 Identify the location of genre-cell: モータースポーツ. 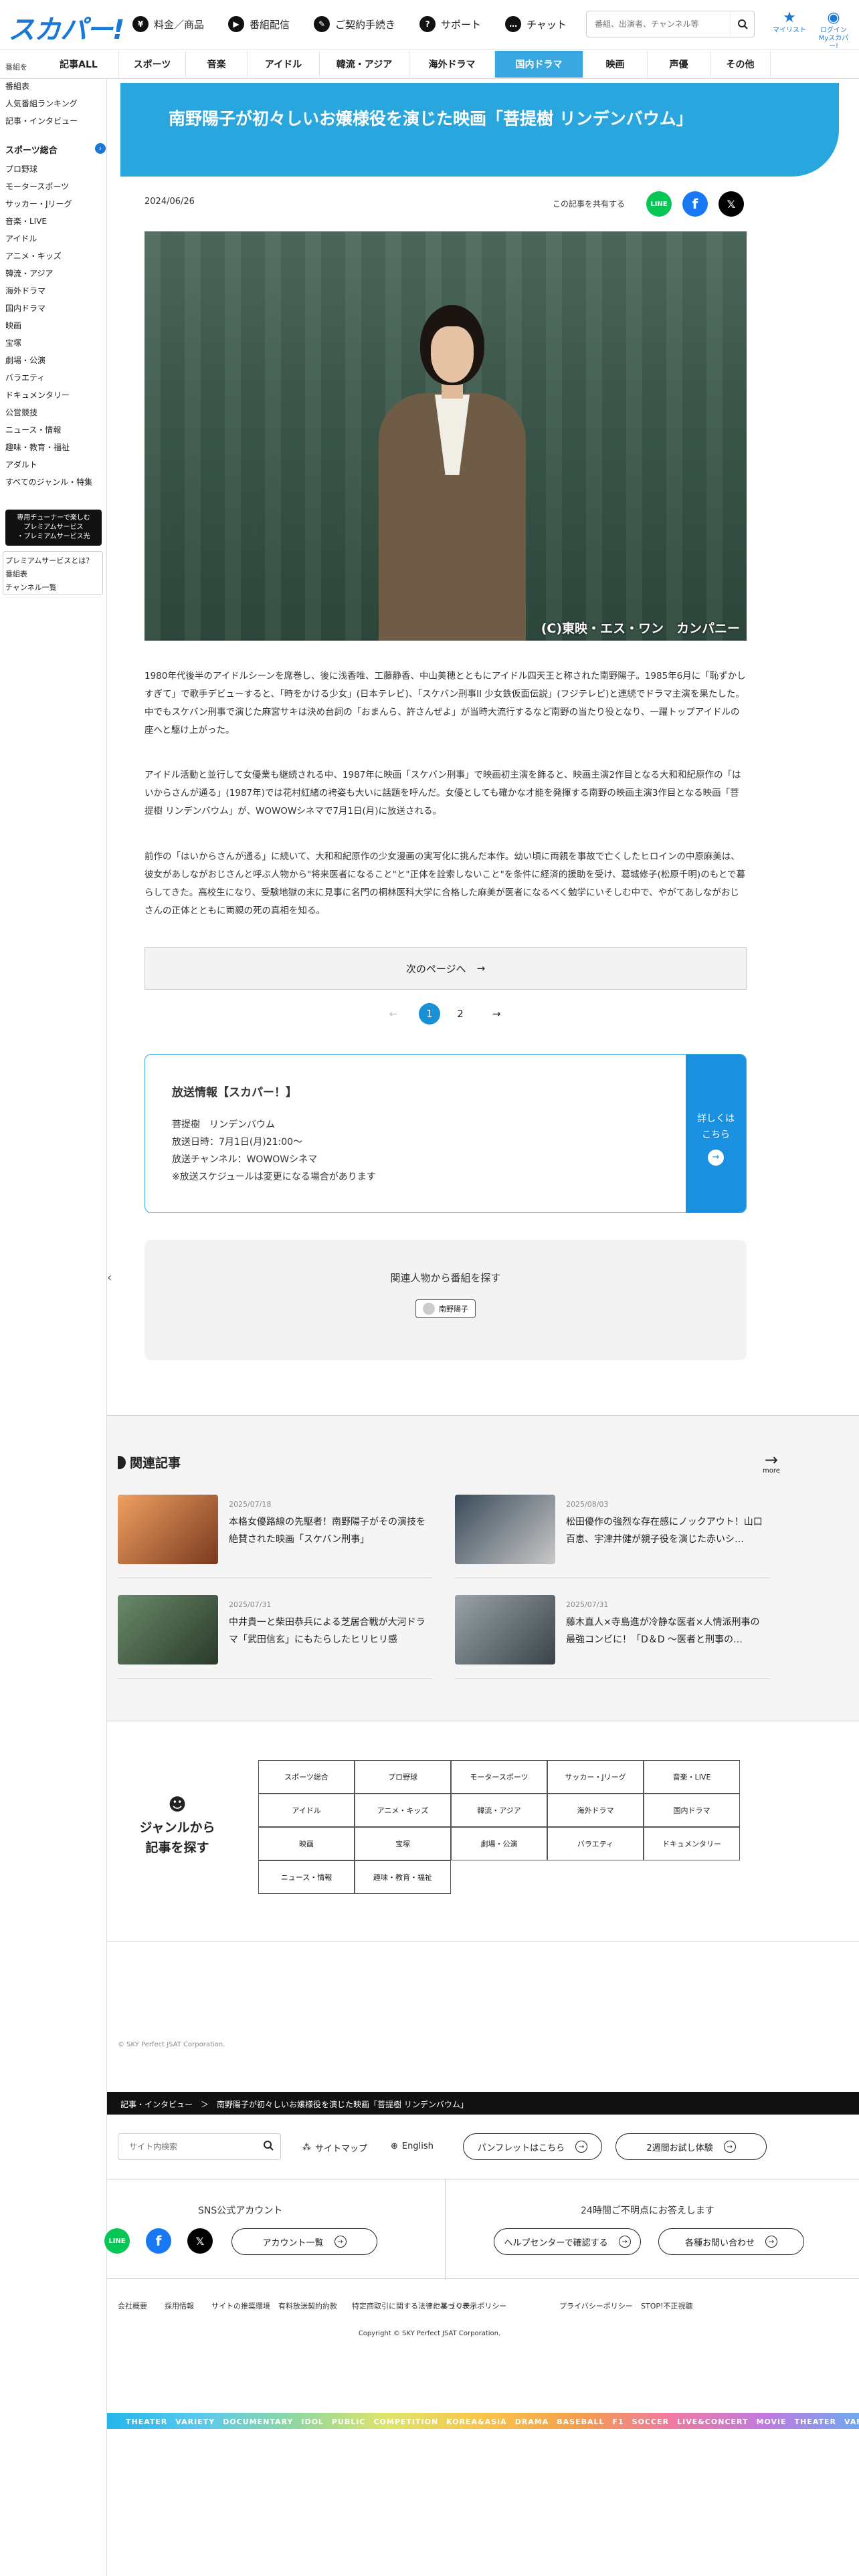
(499, 1777).